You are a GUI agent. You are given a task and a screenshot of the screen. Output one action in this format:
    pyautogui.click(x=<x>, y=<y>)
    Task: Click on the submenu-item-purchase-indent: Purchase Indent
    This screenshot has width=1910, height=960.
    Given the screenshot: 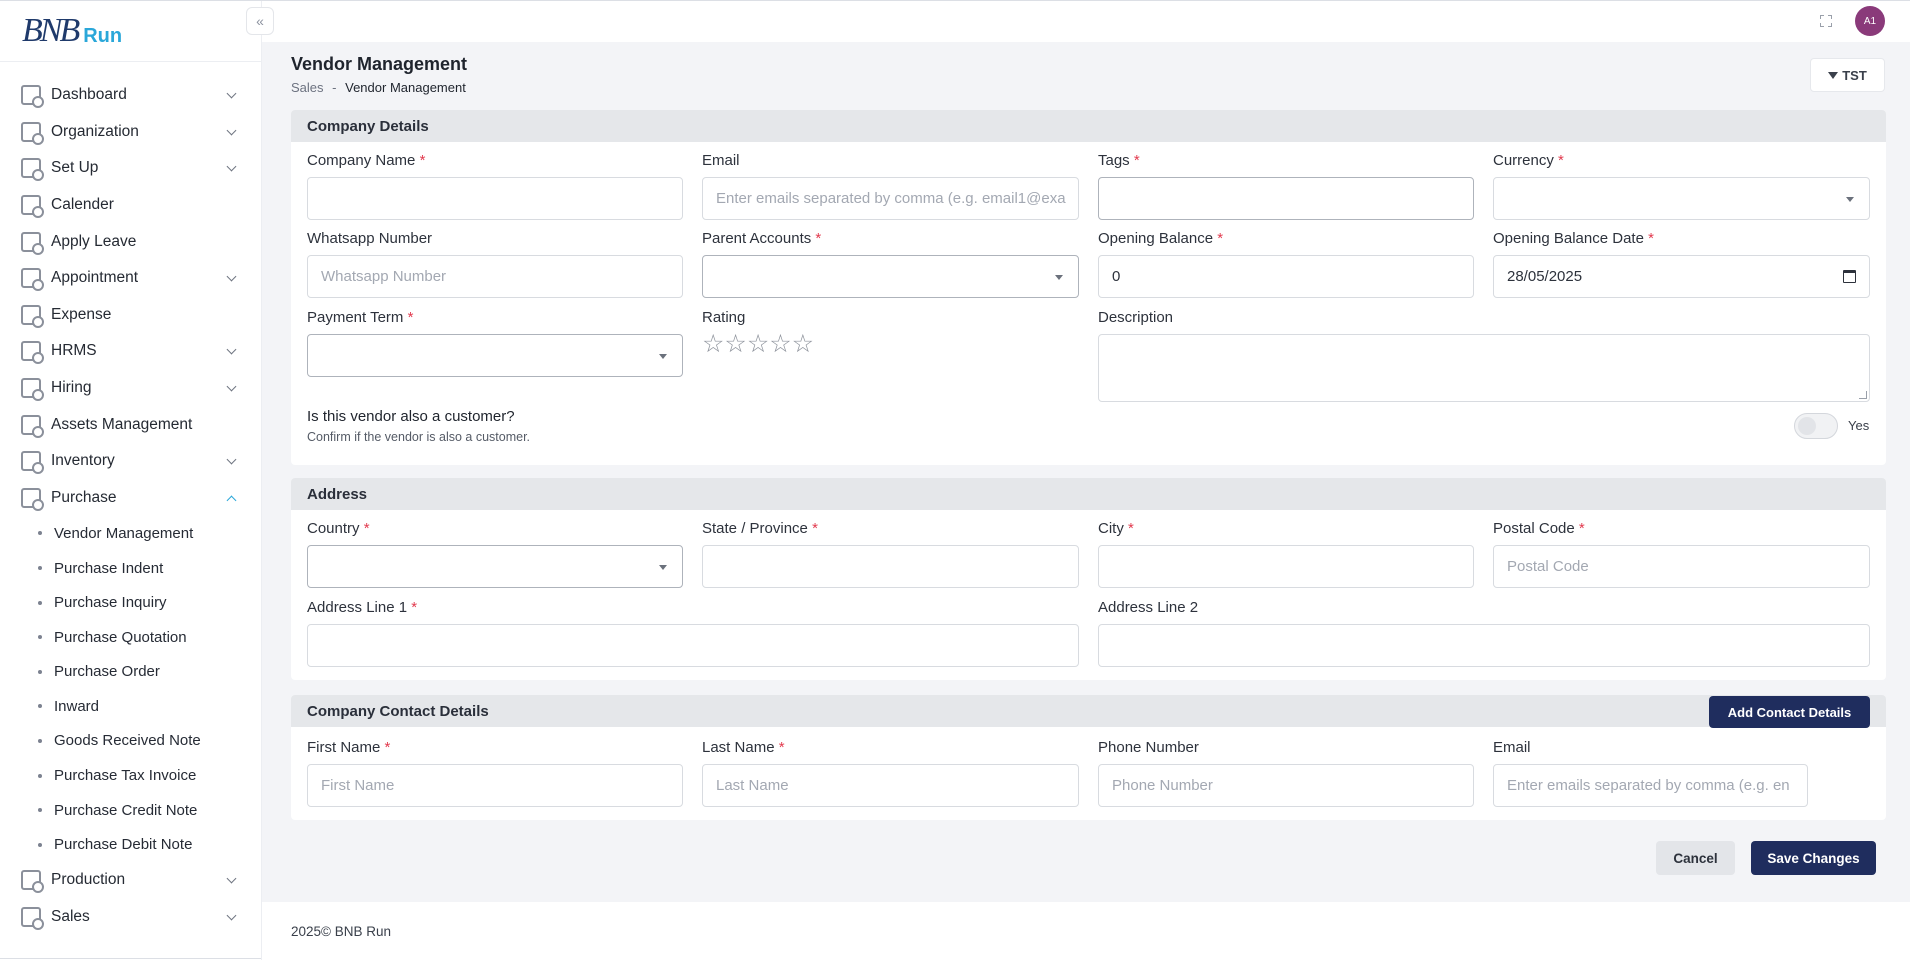 What is the action you would take?
    pyautogui.click(x=130, y=568)
    